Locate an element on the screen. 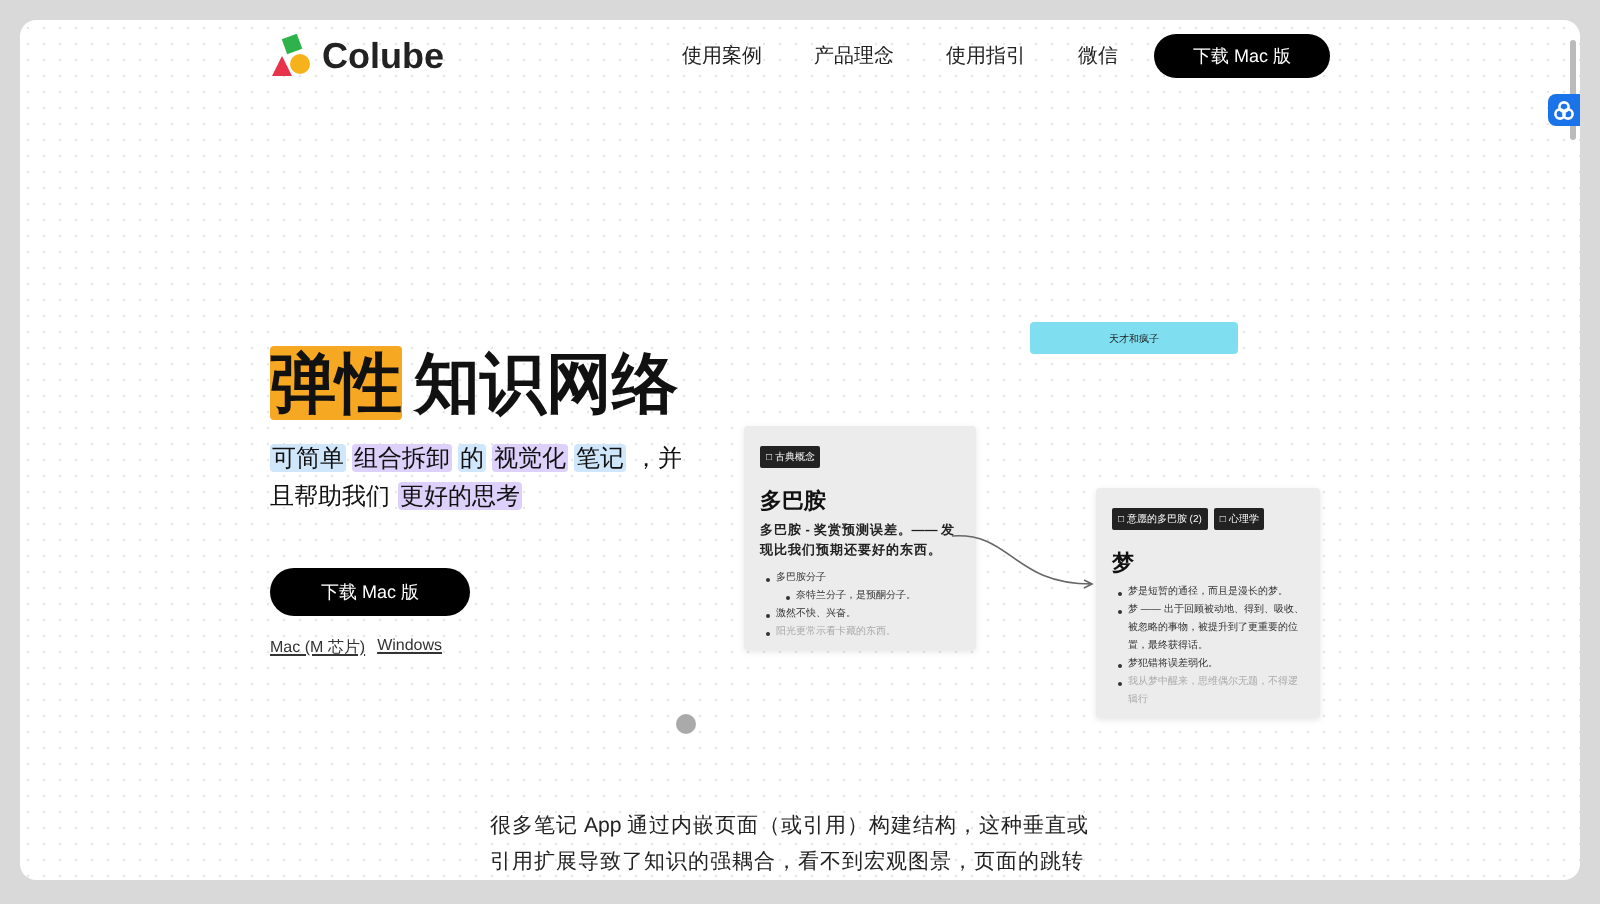 Image resolution: width=1600 pixels, height=904 pixels. hero-title: 弹性 知识网络 is located at coordinates (475, 384).